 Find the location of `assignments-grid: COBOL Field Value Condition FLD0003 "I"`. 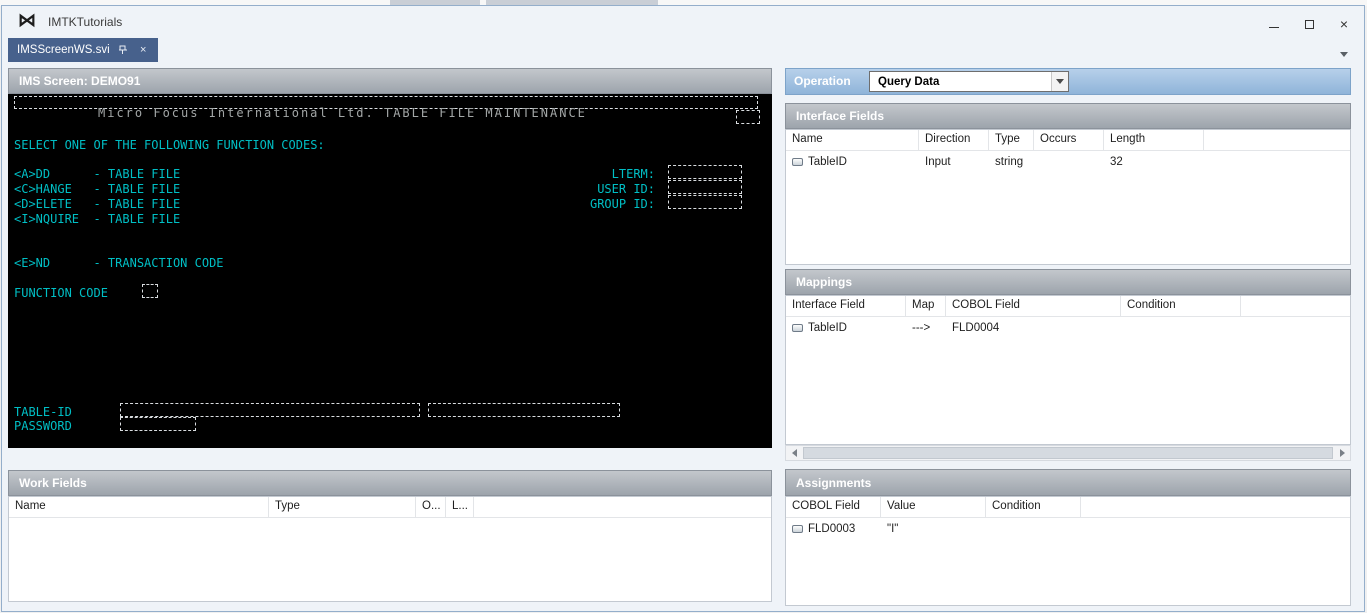

assignments-grid: COBOL Field Value Condition FLD0003 "I" is located at coordinates (1068, 551).